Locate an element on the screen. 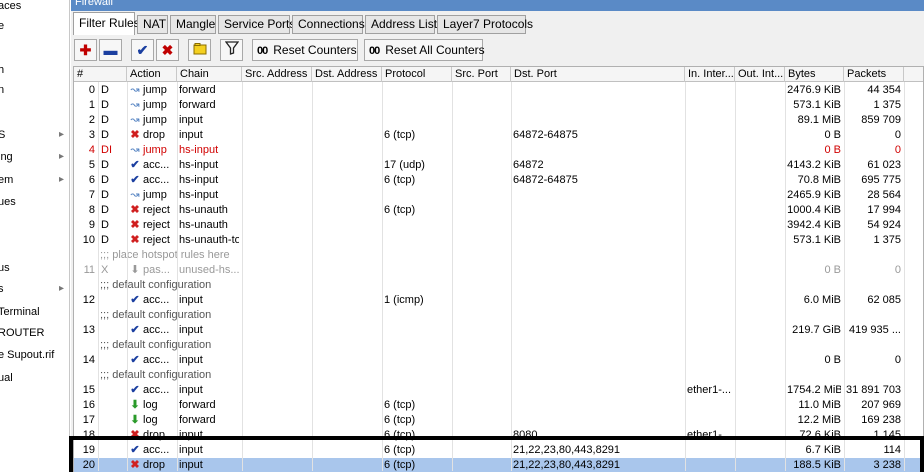 The height and width of the screenshot is (472, 924). window-titlebar: Firewall is located at coordinates (497, 5).